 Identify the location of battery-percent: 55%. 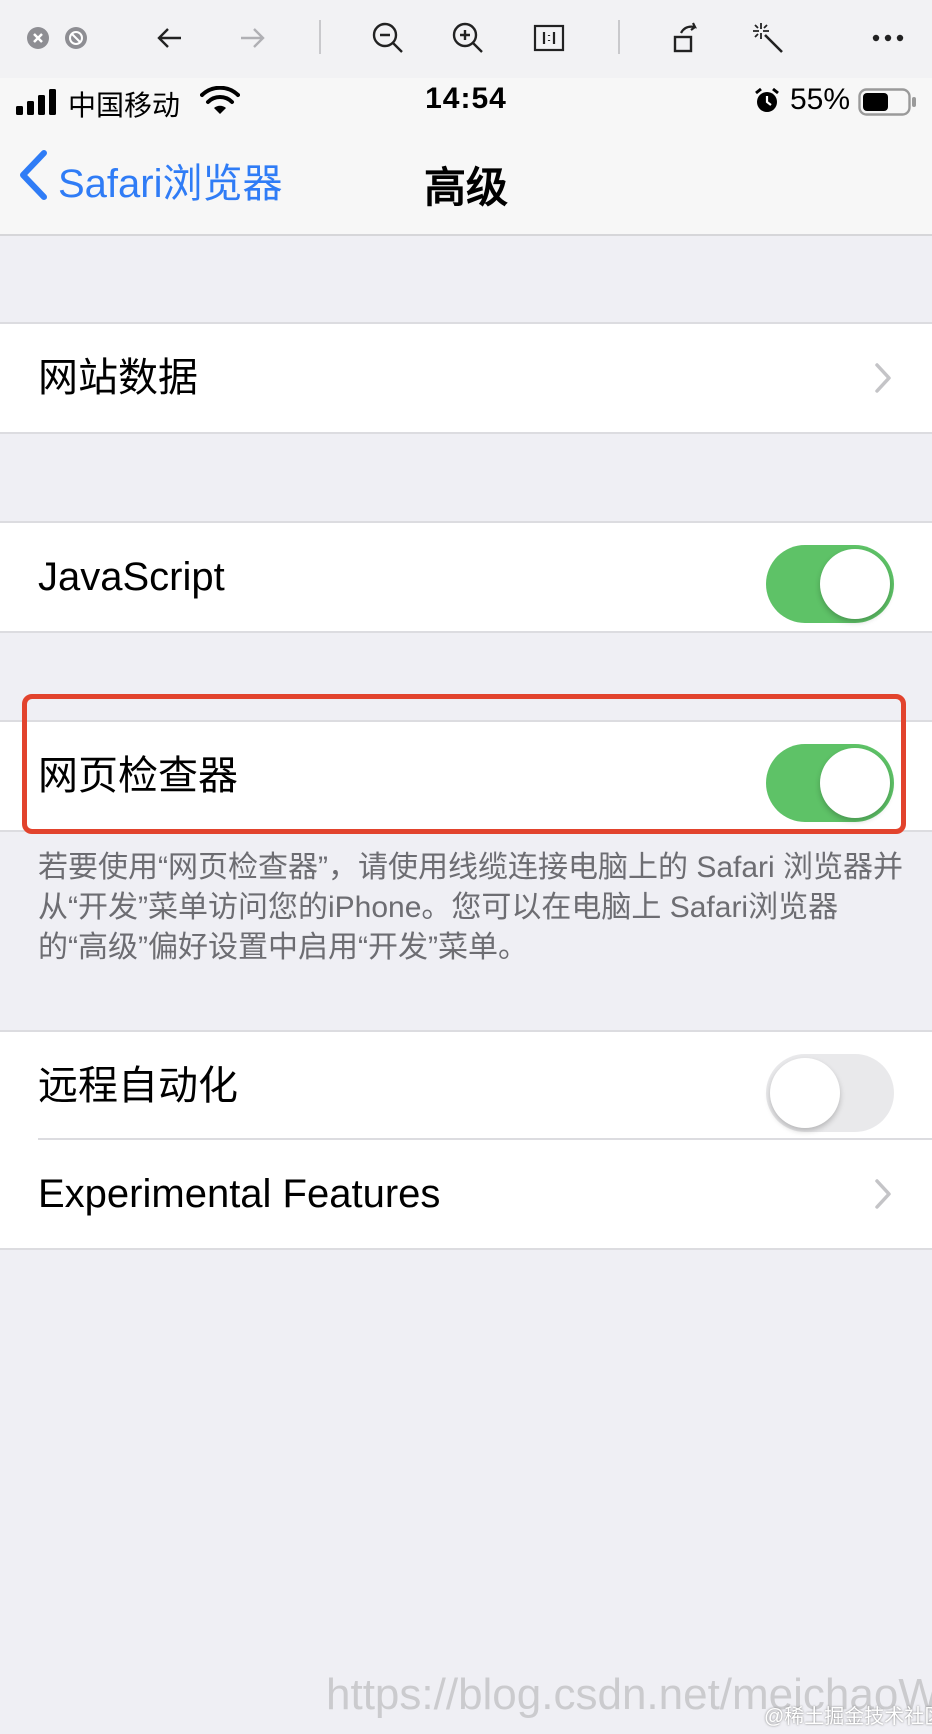
(820, 99).